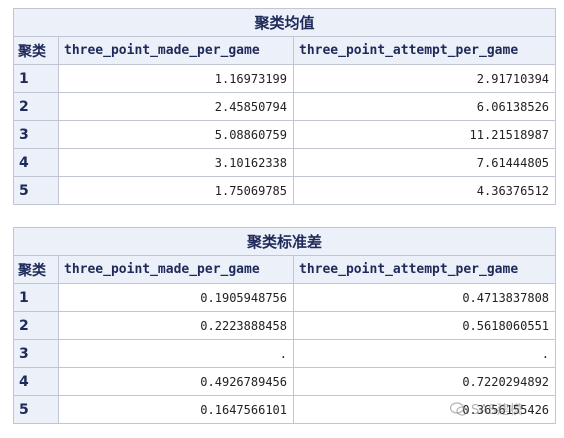 The width and height of the screenshot is (564, 438). I want to click on table-row: 1 0.1905948756 0.4713837808, so click(285, 297).